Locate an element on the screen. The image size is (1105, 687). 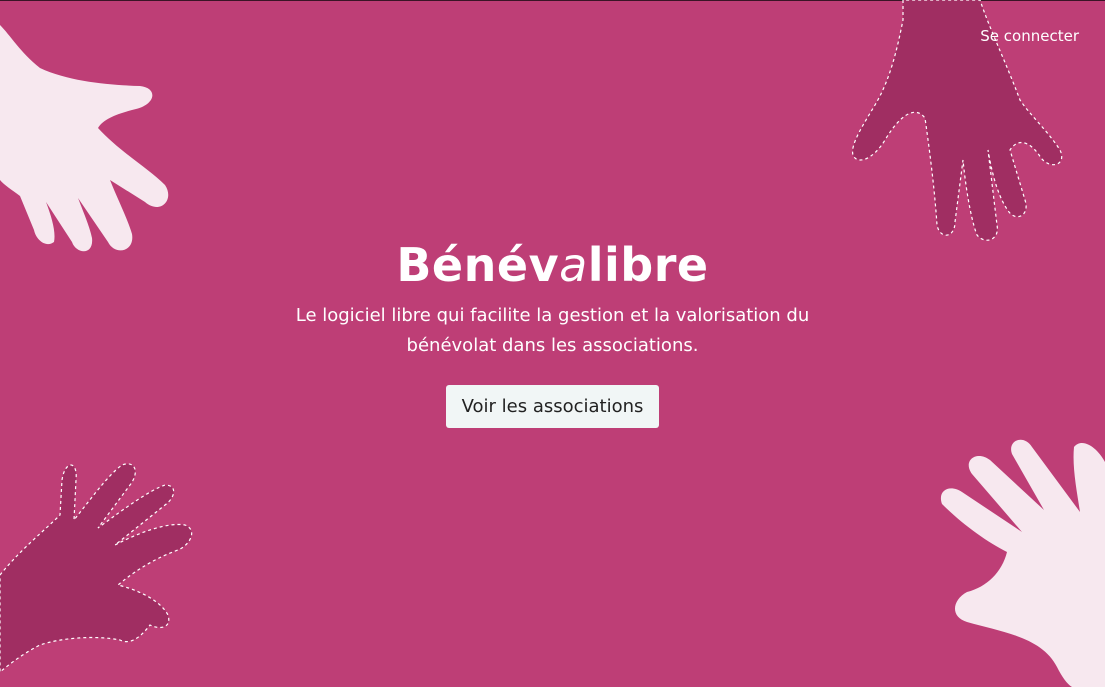
login-link: Se connecter is located at coordinates (1029, 36).